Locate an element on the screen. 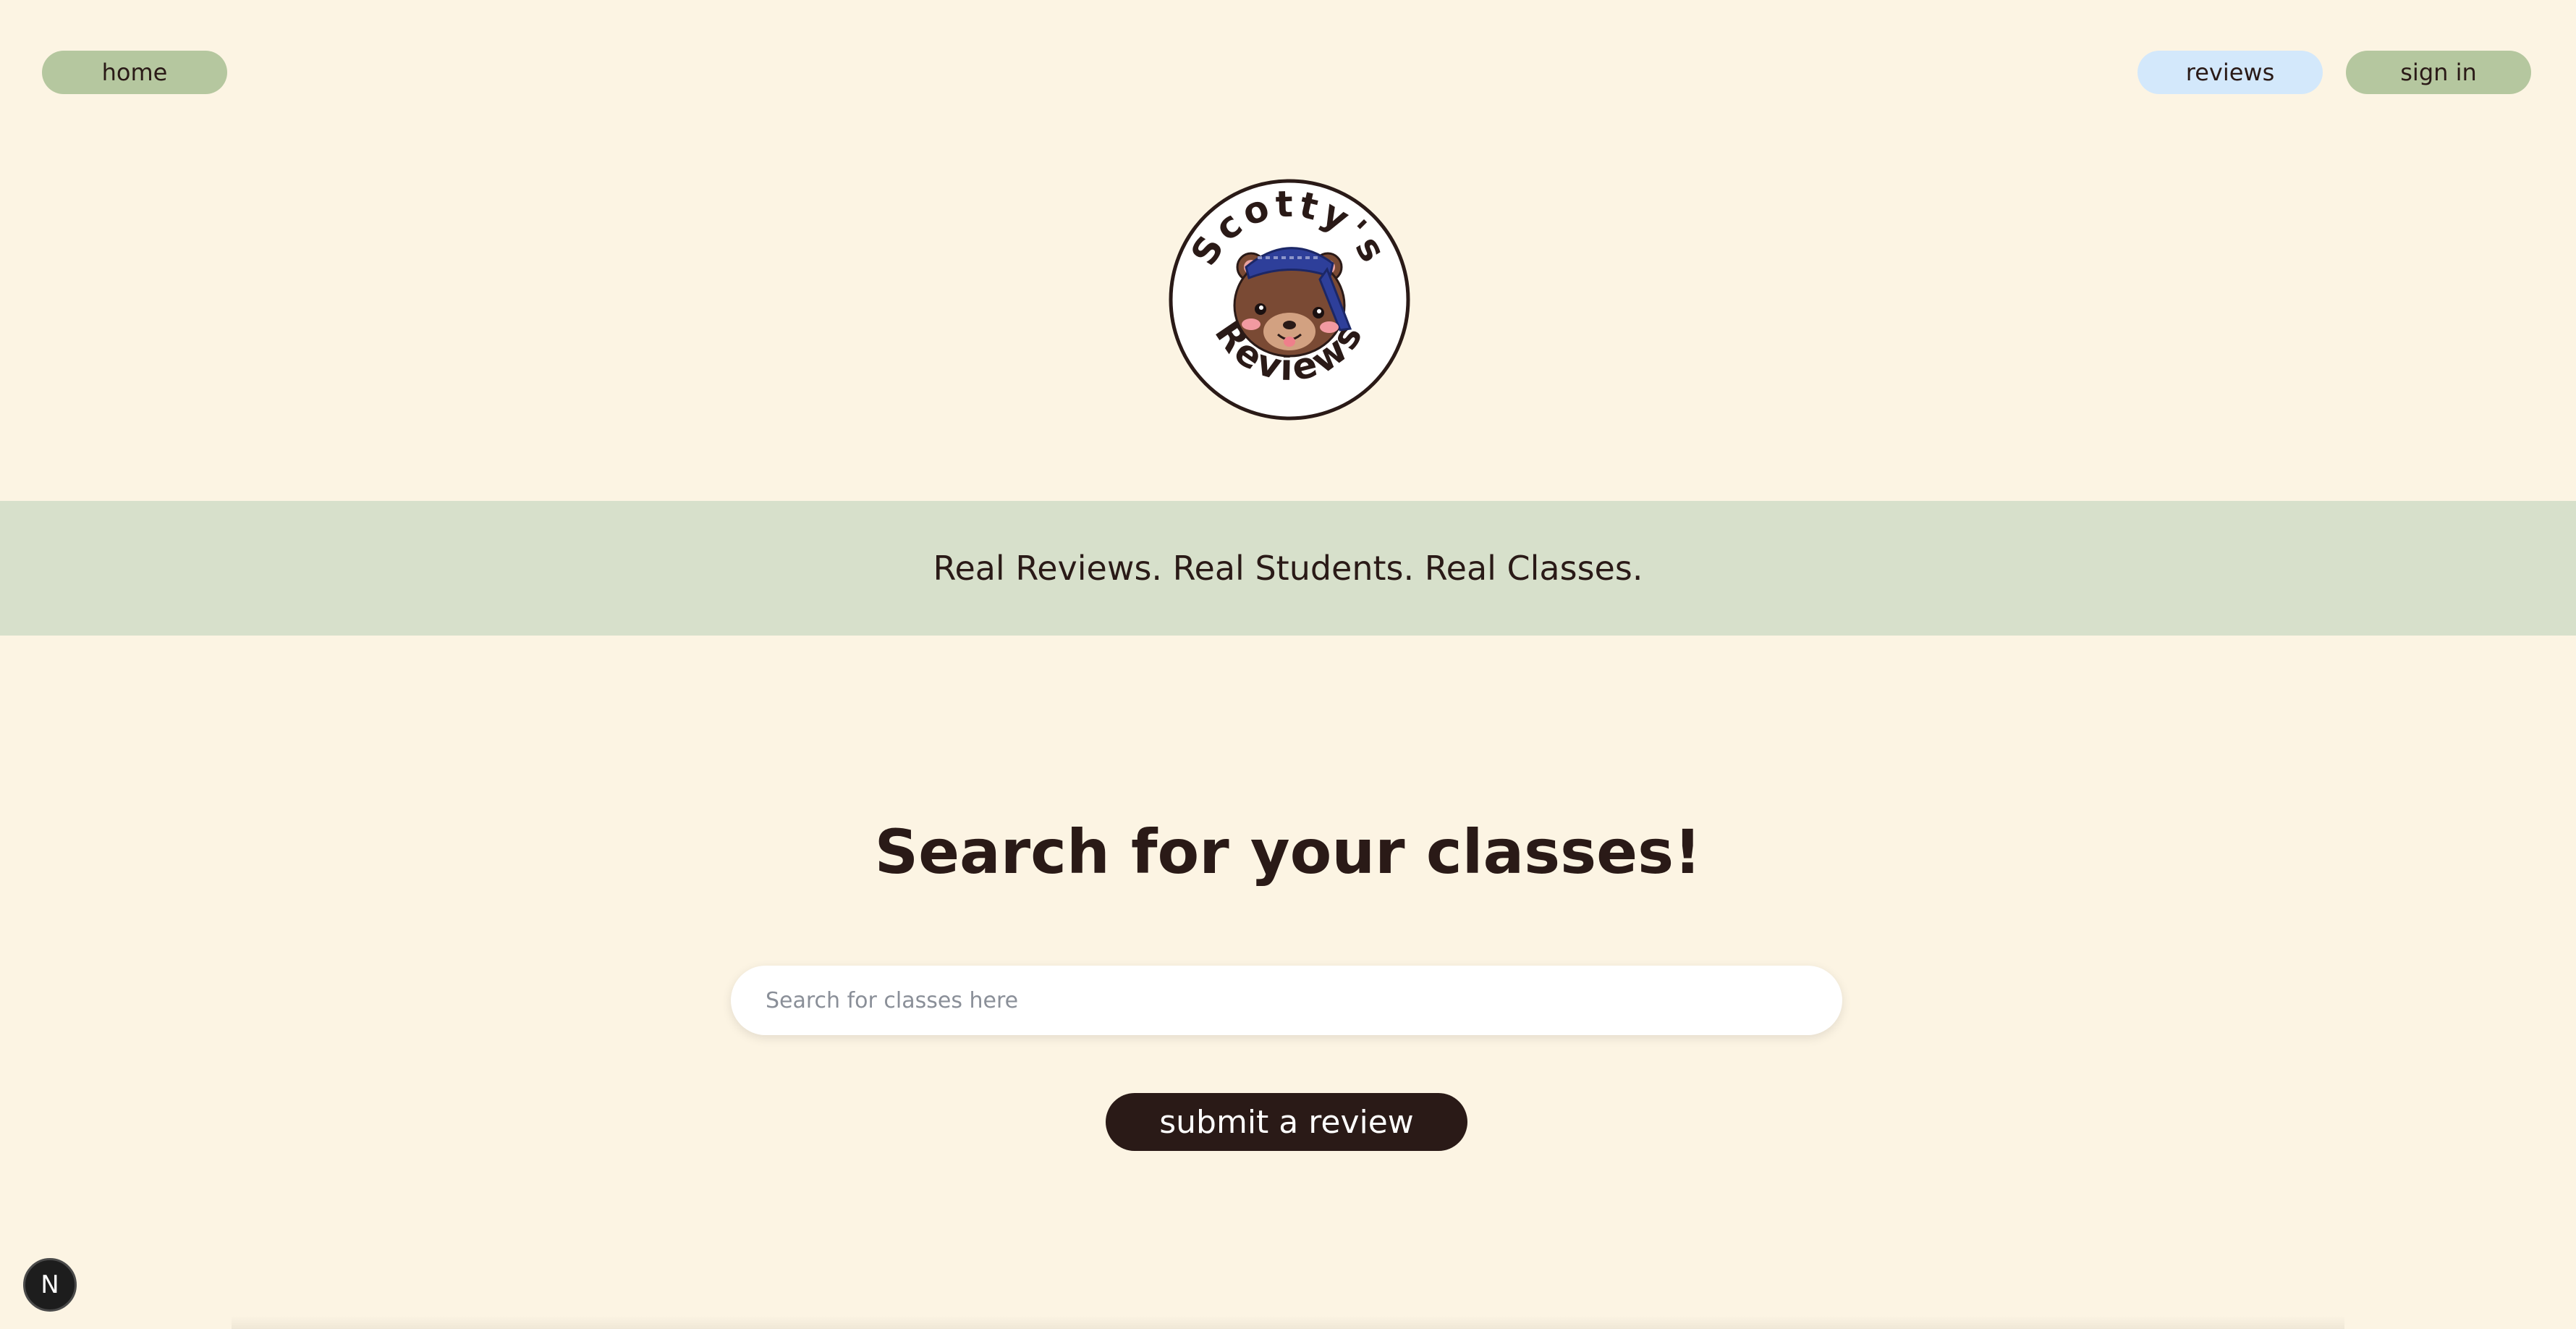 This screenshot has width=2576, height=1329. bear-mascot-icon: Scotty's Reviews is located at coordinates (1289, 300).